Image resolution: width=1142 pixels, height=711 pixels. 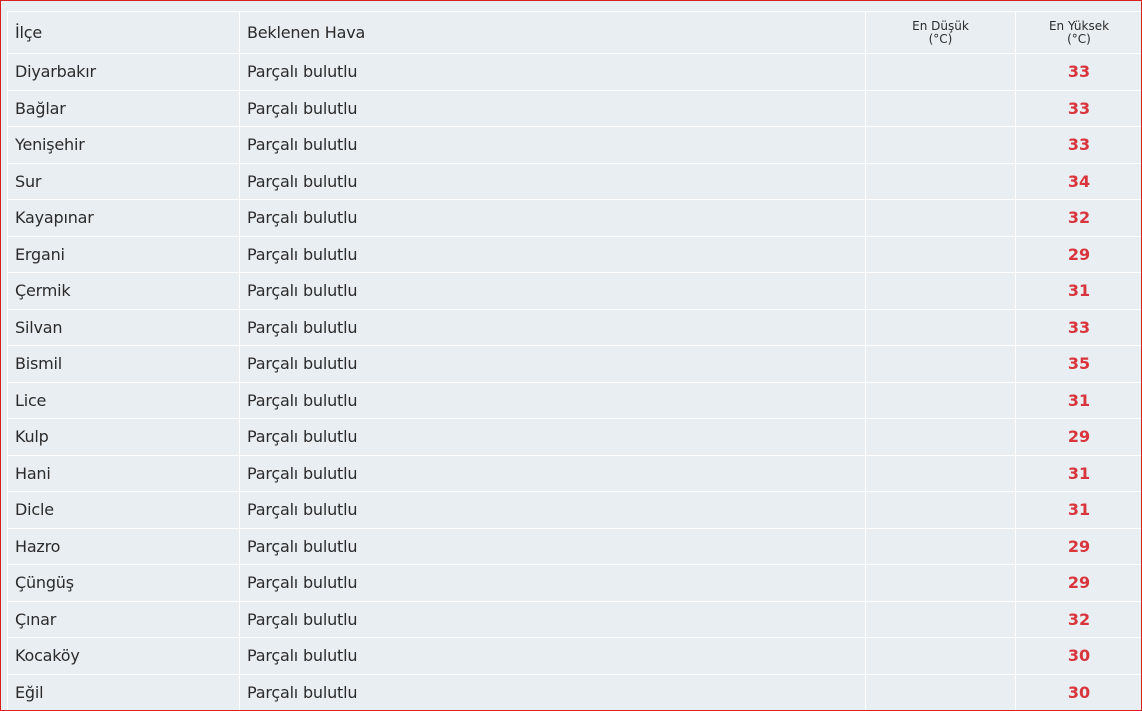 What do you see at coordinates (123, 510) in the screenshot?
I see `district-cell: Dicle` at bounding box center [123, 510].